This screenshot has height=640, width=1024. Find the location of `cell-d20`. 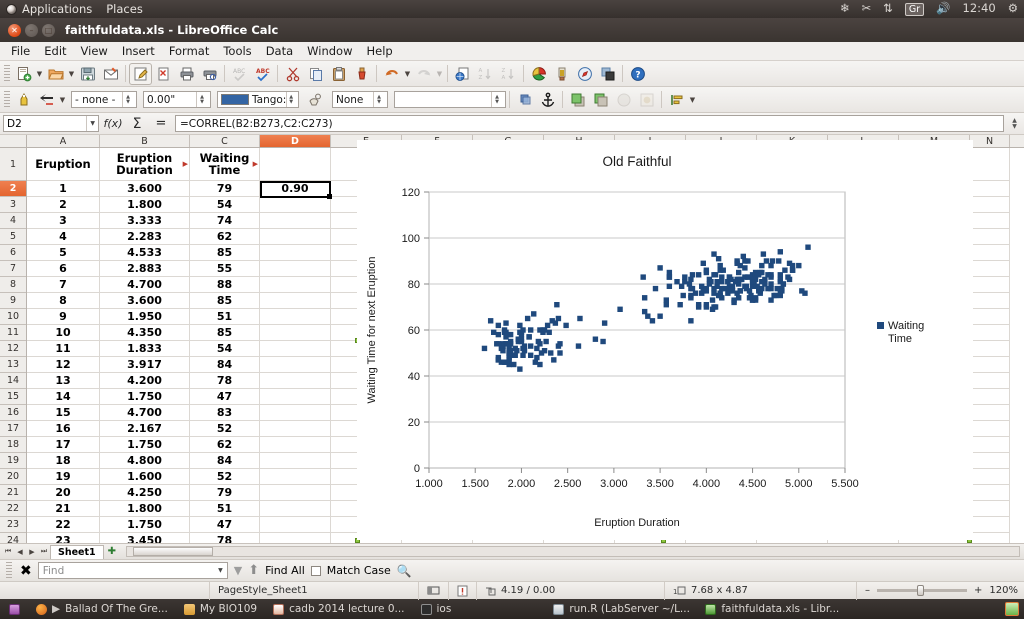

cell-d20 is located at coordinates (295, 477).